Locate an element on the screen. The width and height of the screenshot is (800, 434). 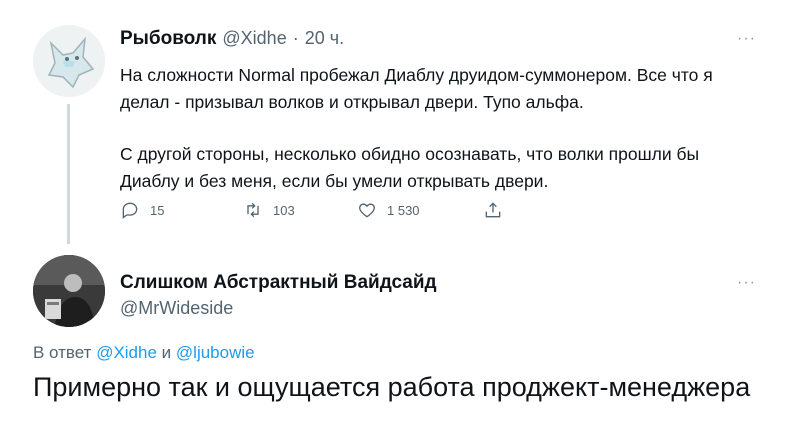
retweet-button: 103 is located at coordinates (269, 210).